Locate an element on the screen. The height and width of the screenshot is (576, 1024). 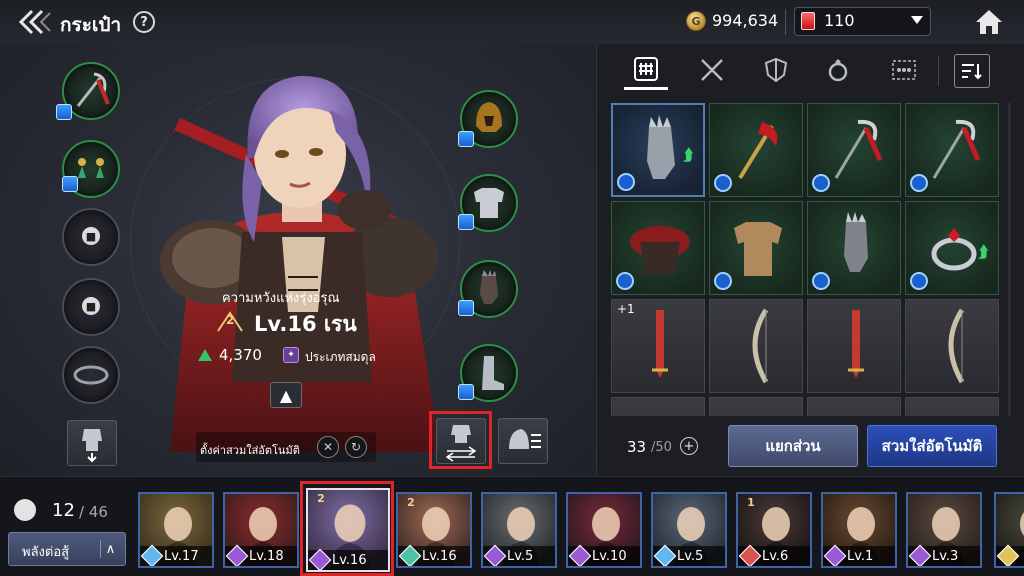
chevron-up-icon: ∧ is located at coordinates (110, 549).